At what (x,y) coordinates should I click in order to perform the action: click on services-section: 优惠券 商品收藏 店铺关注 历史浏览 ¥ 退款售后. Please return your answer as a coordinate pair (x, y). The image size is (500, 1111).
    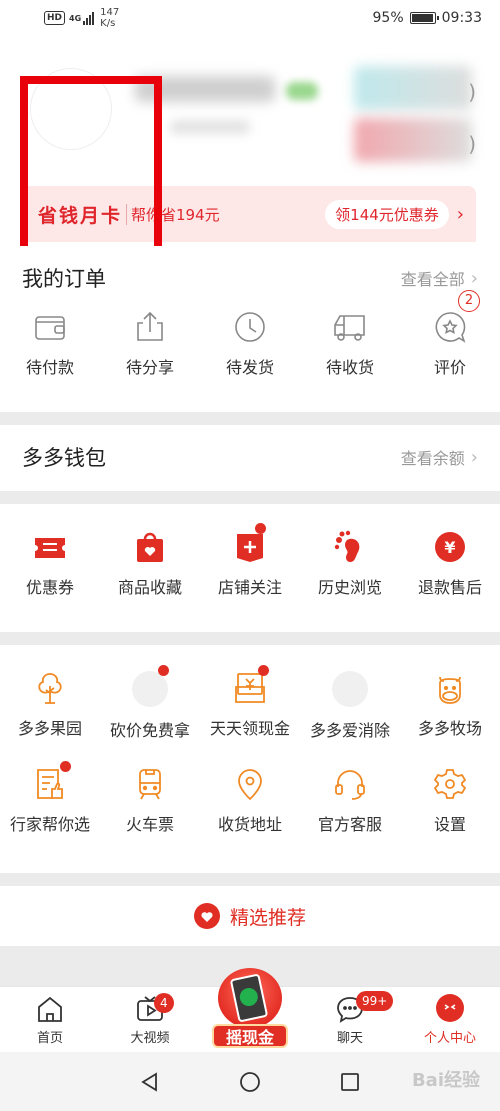
    Looking at the image, I should click on (250, 568).